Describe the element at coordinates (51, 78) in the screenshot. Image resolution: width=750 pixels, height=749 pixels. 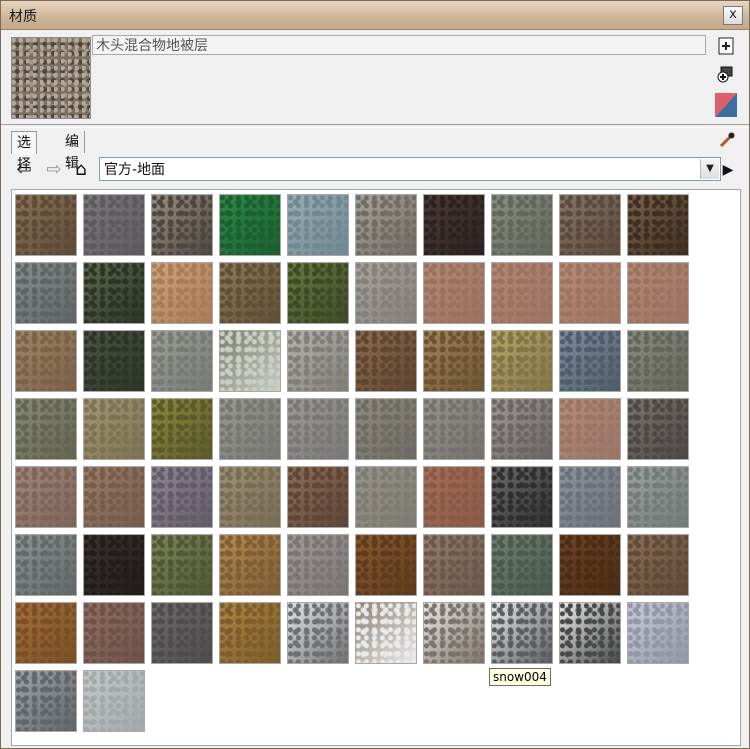
I see `material-preview-swatch` at that location.